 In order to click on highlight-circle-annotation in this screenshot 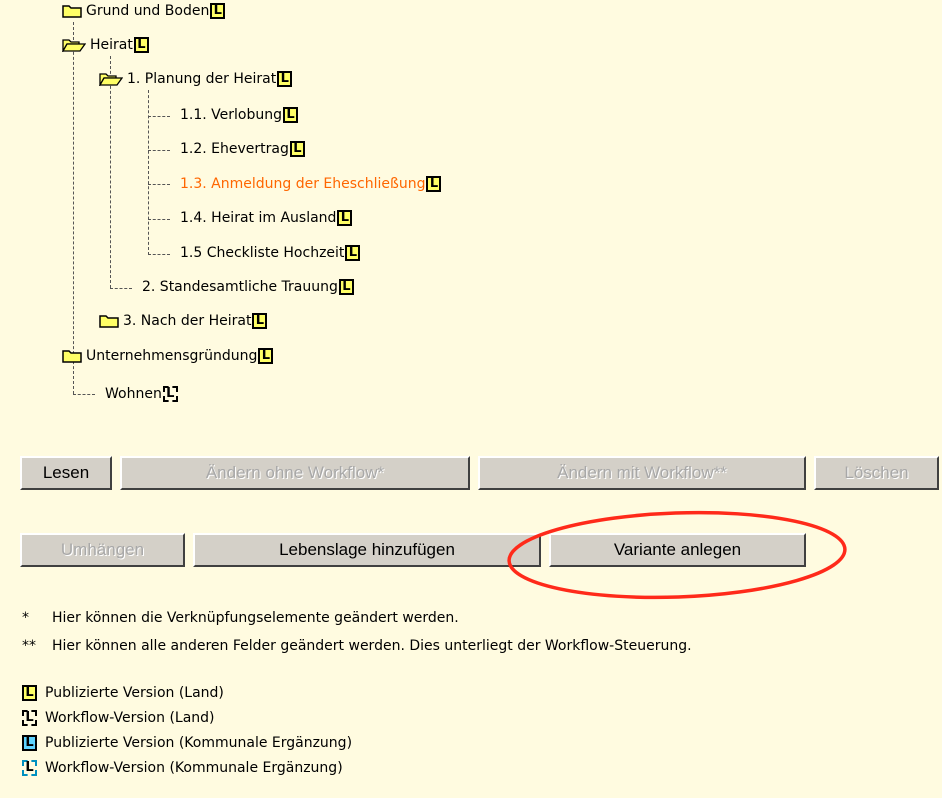, I will do `click(677, 555)`.